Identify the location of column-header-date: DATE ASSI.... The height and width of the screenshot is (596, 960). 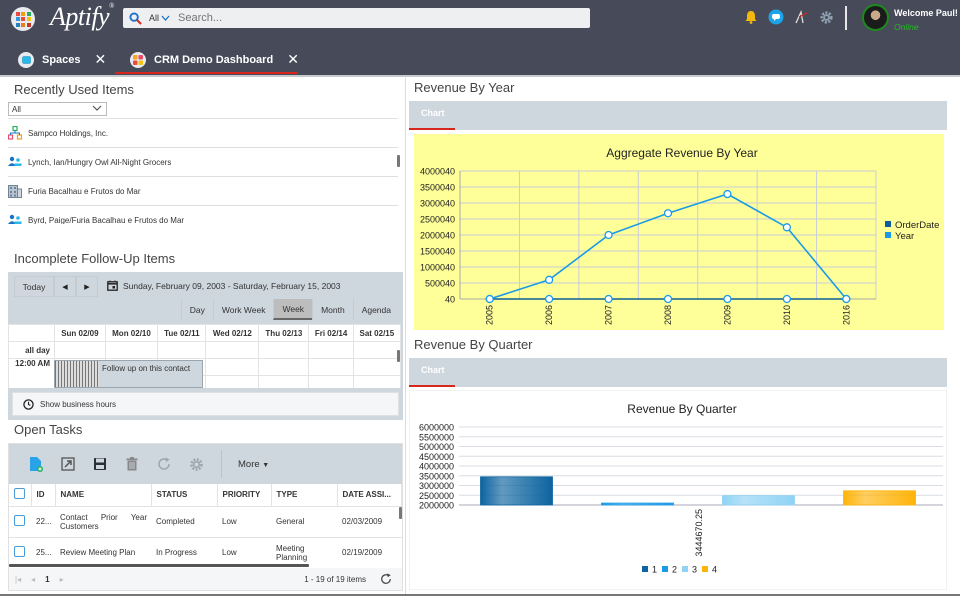
(369, 495).